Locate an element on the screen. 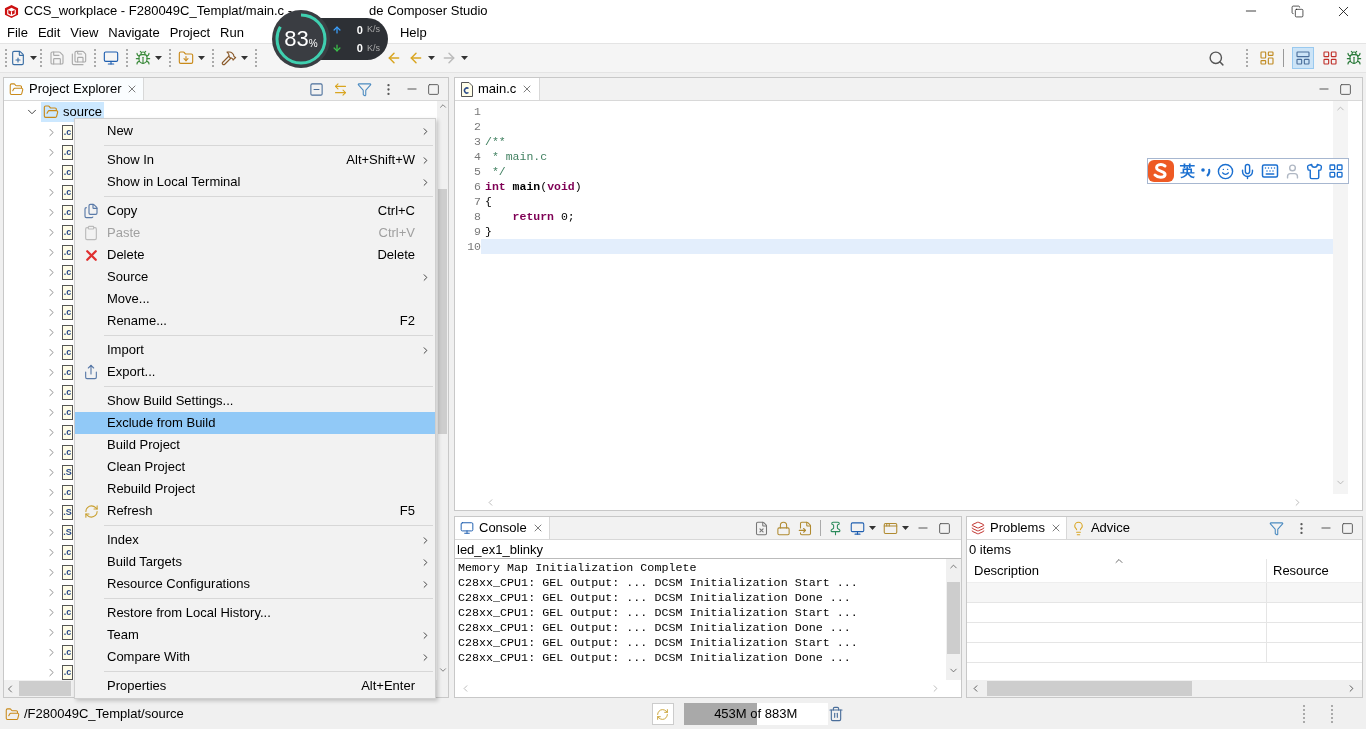 This screenshot has height=729, width=1366. column-header: Description is located at coordinates (1117, 570).